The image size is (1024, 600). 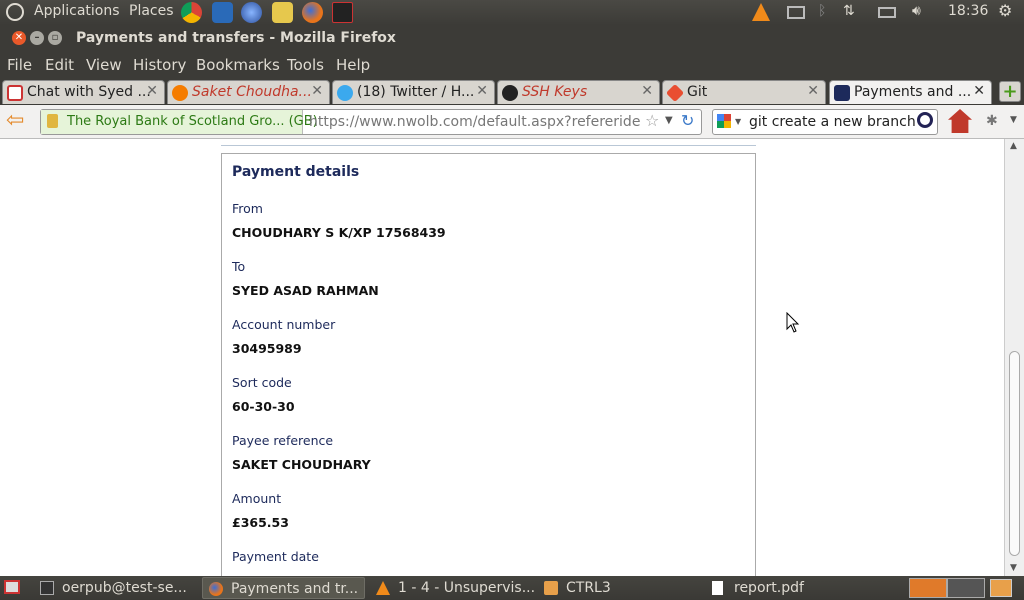 I want to click on sort-code-label: Sort code, so click(x=262, y=382).